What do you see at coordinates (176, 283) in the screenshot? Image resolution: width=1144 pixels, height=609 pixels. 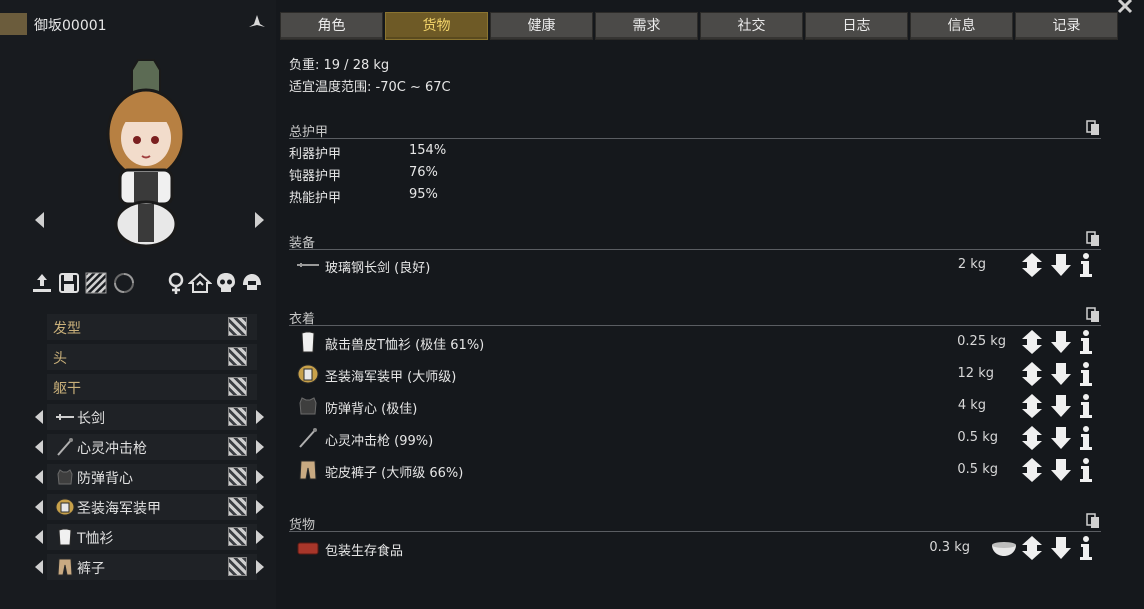 I see `female-gender-icon` at bounding box center [176, 283].